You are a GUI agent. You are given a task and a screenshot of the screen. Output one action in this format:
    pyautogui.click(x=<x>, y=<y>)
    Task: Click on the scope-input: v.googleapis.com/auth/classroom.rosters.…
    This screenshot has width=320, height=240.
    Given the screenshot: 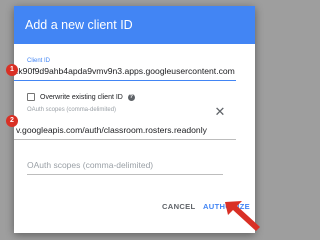 What is the action you would take?
    pyautogui.click(x=125, y=130)
    